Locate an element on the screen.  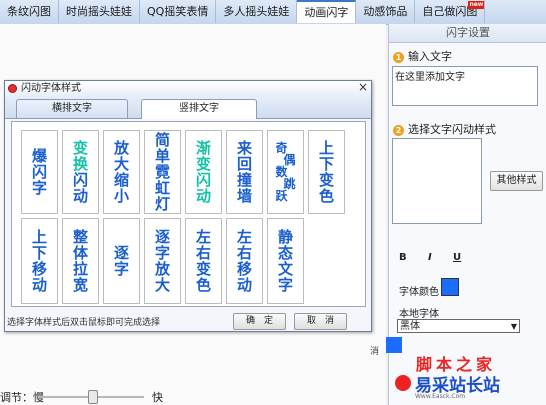
color-swatch is located at coordinates (394, 345).